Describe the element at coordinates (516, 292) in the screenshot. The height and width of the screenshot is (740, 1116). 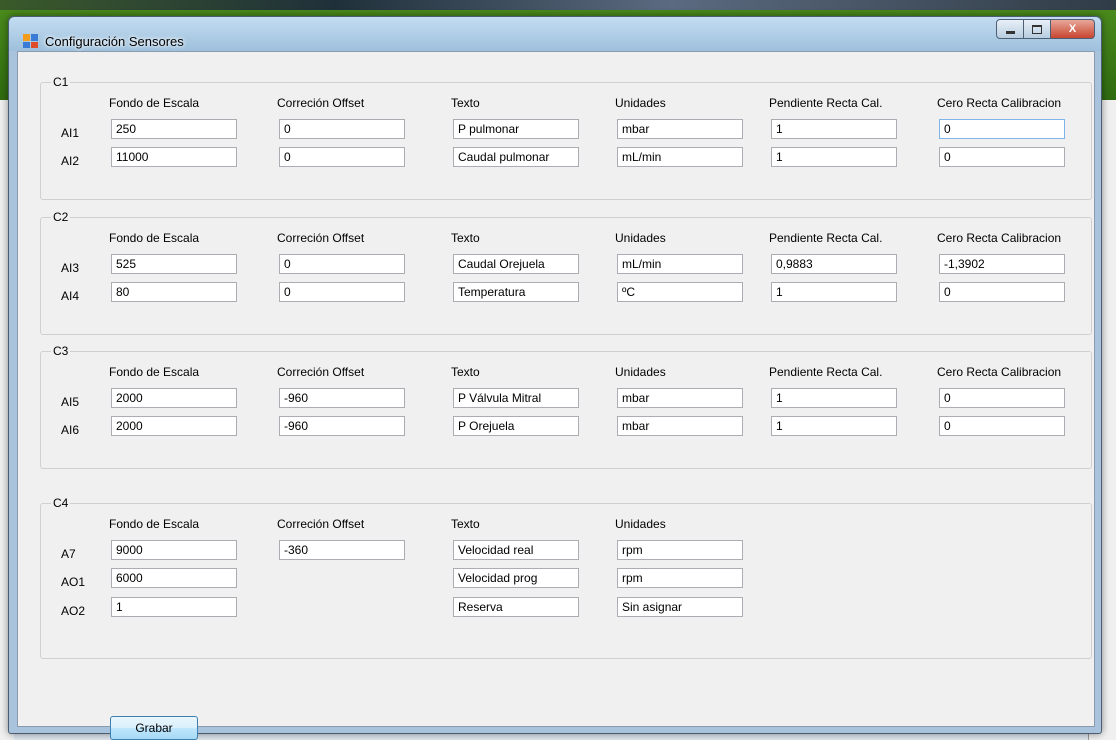
I see `texto-textbox: Temperatura` at that location.